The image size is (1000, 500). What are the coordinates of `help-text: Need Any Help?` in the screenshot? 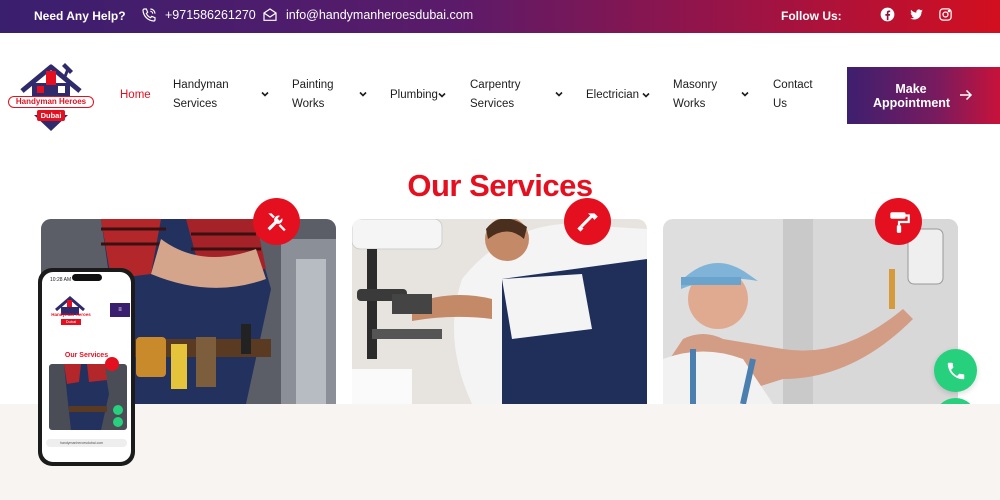 It's located at (80, 16).